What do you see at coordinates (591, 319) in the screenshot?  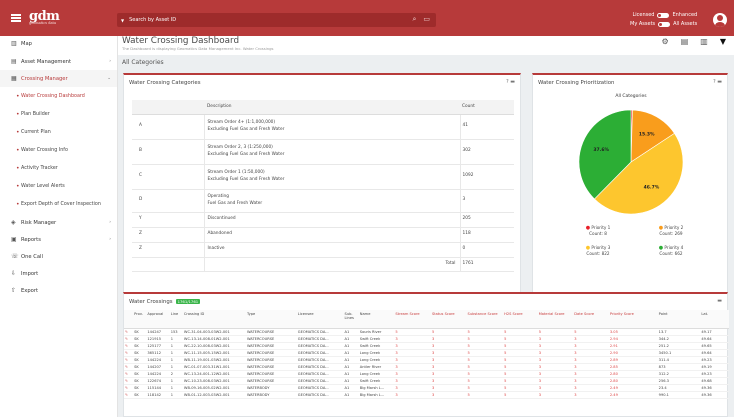 I see `crossings-col-header: Date Score` at bounding box center [591, 319].